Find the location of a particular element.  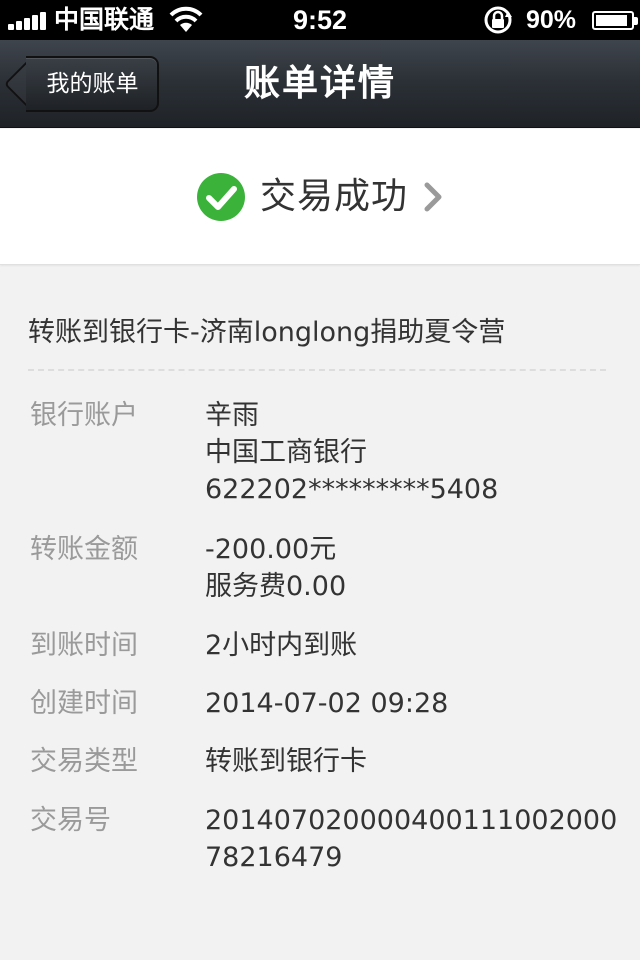

bank-name: 中国工商银行 is located at coordinates (286, 452).